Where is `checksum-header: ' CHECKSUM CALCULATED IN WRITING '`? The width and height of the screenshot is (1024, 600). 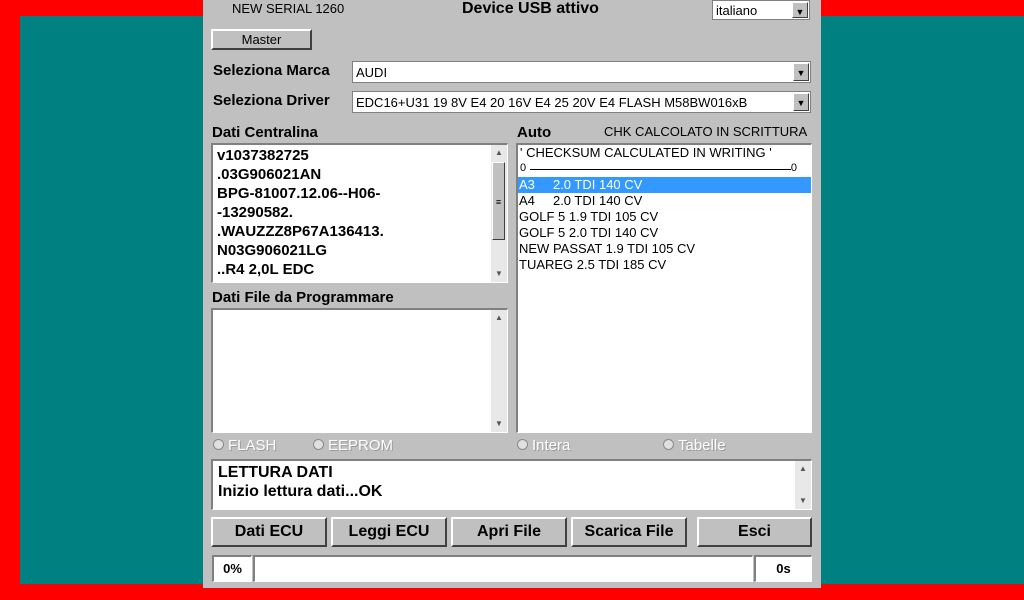
checksum-header: ' CHECKSUM CALCULATED IN WRITING ' is located at coordinates (646, 152).